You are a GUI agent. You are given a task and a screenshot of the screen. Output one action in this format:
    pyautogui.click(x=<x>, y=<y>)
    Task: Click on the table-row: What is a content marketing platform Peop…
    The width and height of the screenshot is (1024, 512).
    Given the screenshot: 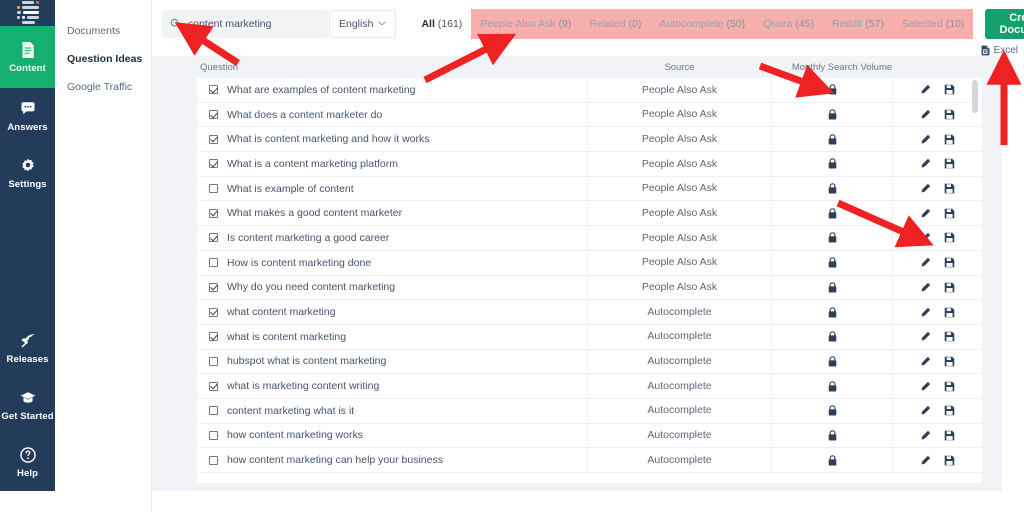 What is the action you would take?
    pyautogui.click(x=589, y=164)
    